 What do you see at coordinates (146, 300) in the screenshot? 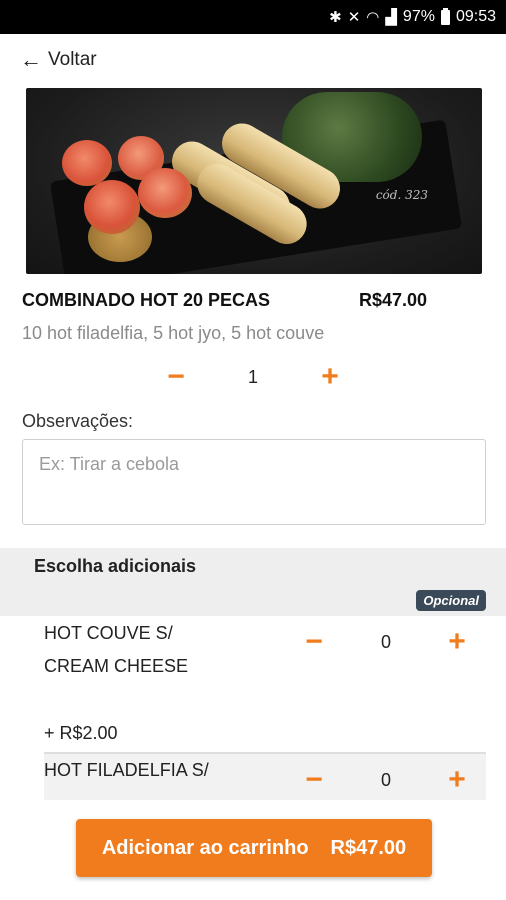
I see `product-name: COMBINADO HOT 20 PECAS` at bounding box center [146, 300].